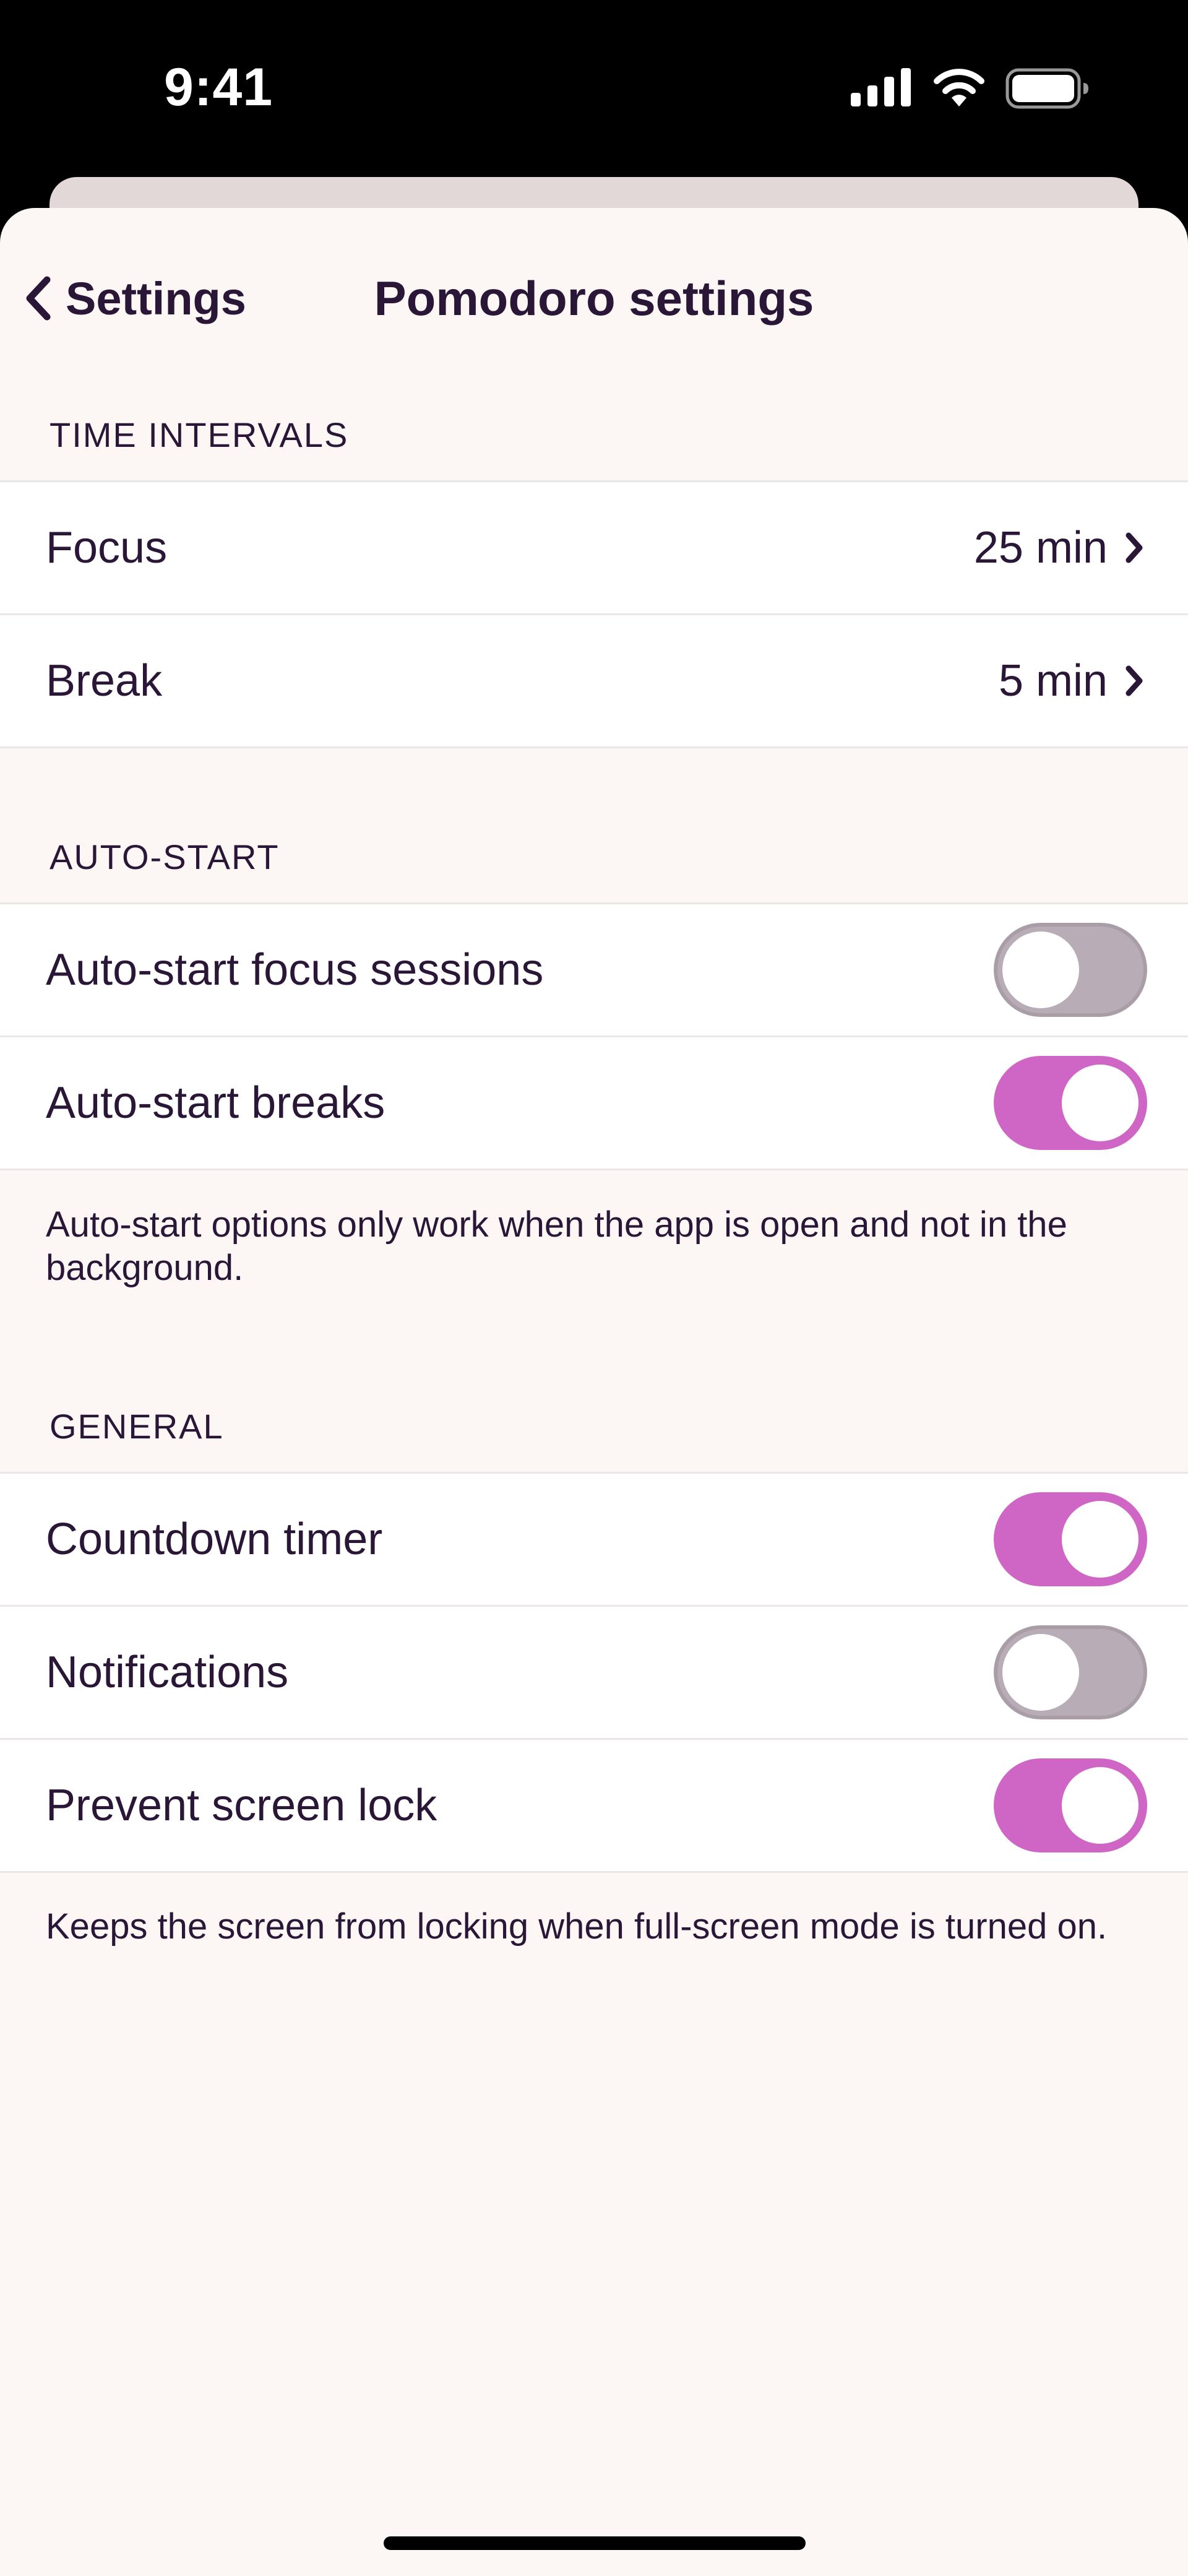  I want to click on home-indicator, so click(595, 2543).